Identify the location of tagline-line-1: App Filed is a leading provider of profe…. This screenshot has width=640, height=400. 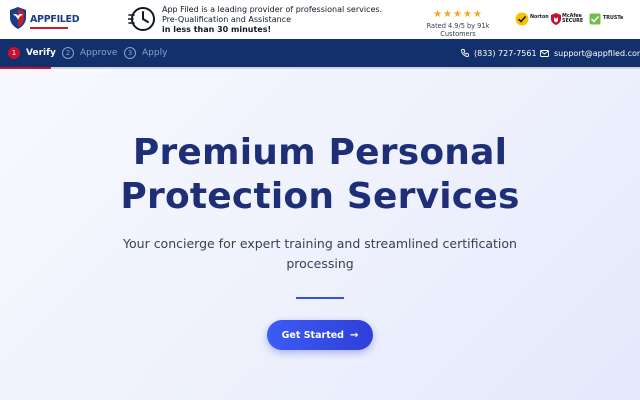
(272, 9).